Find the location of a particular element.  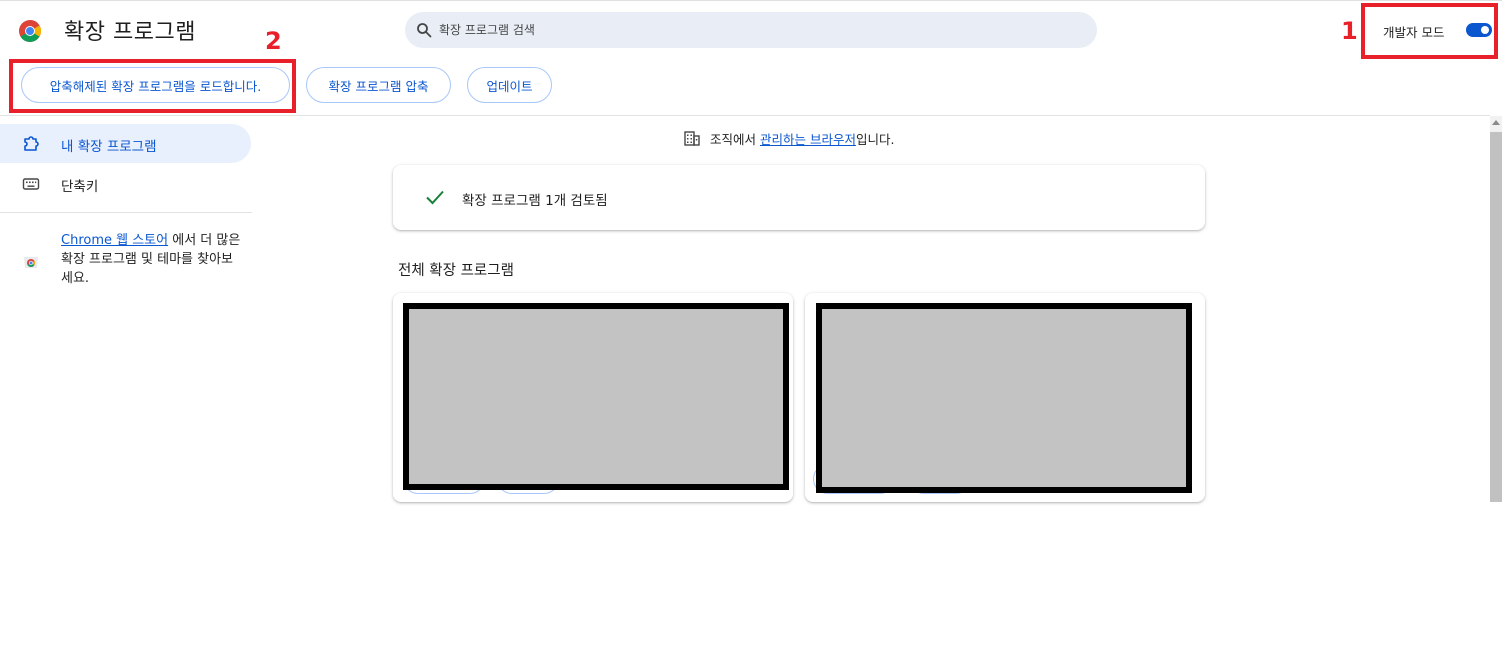

check-icon is located at coordinates (435, 197).